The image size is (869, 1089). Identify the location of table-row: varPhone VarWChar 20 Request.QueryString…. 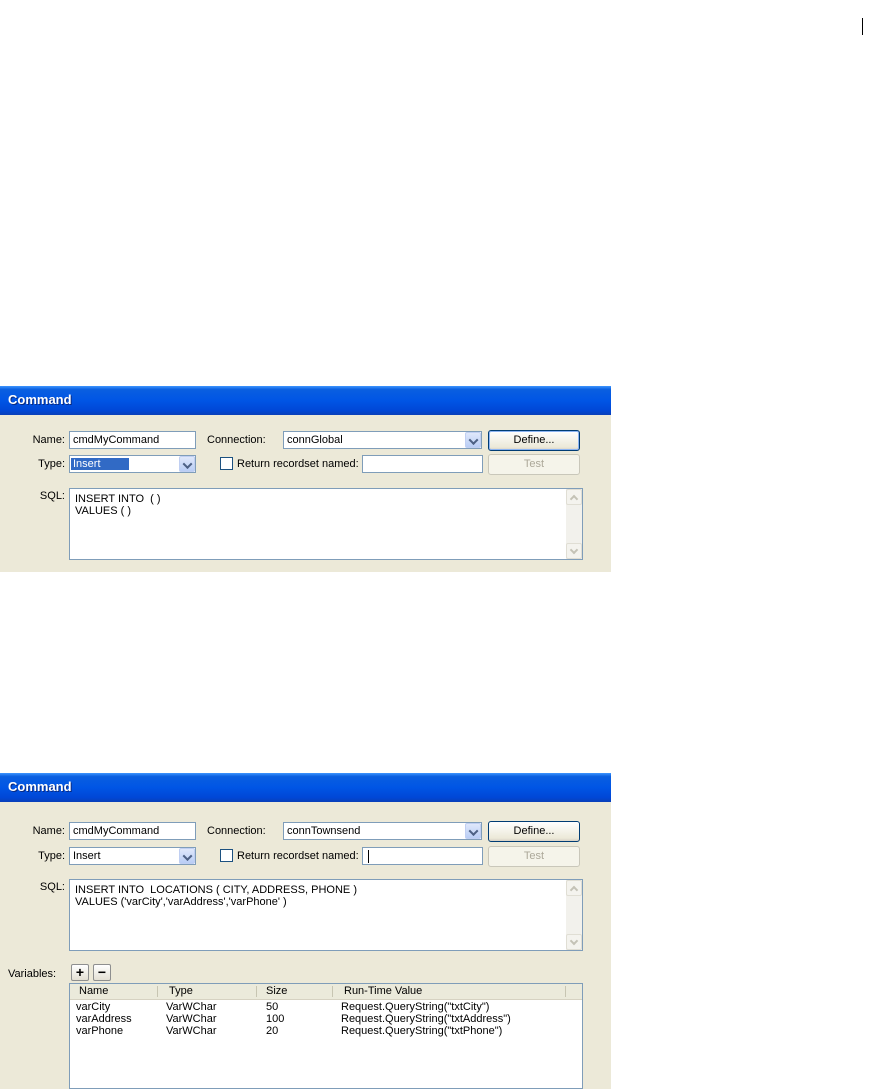
(326, 1031).